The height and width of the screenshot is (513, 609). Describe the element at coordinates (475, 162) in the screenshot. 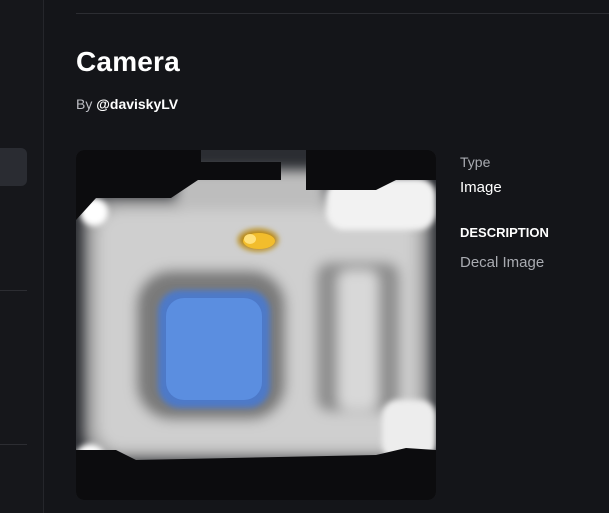

I see `type-label: Type` at that location.